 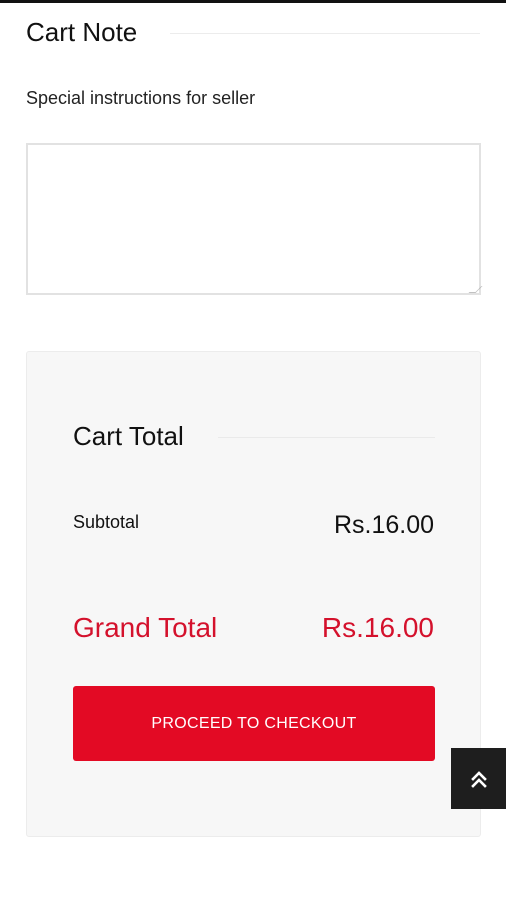 What do you see at coordinates (253, 1) in the screenshot?
I see `top-border` at bounding box center [253, 1].